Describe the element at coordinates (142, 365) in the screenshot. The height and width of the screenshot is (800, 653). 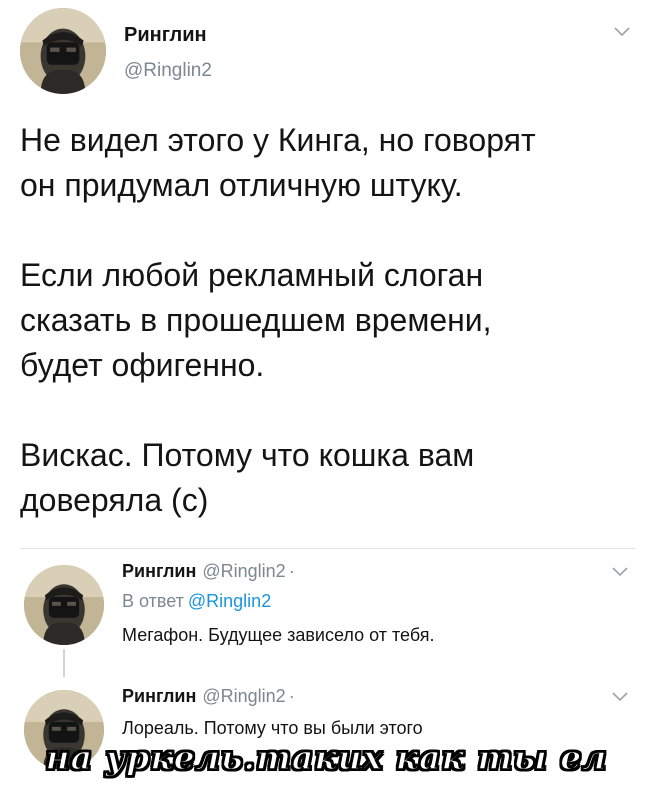
I see `tweet-line: будет офигенно.` at that location.